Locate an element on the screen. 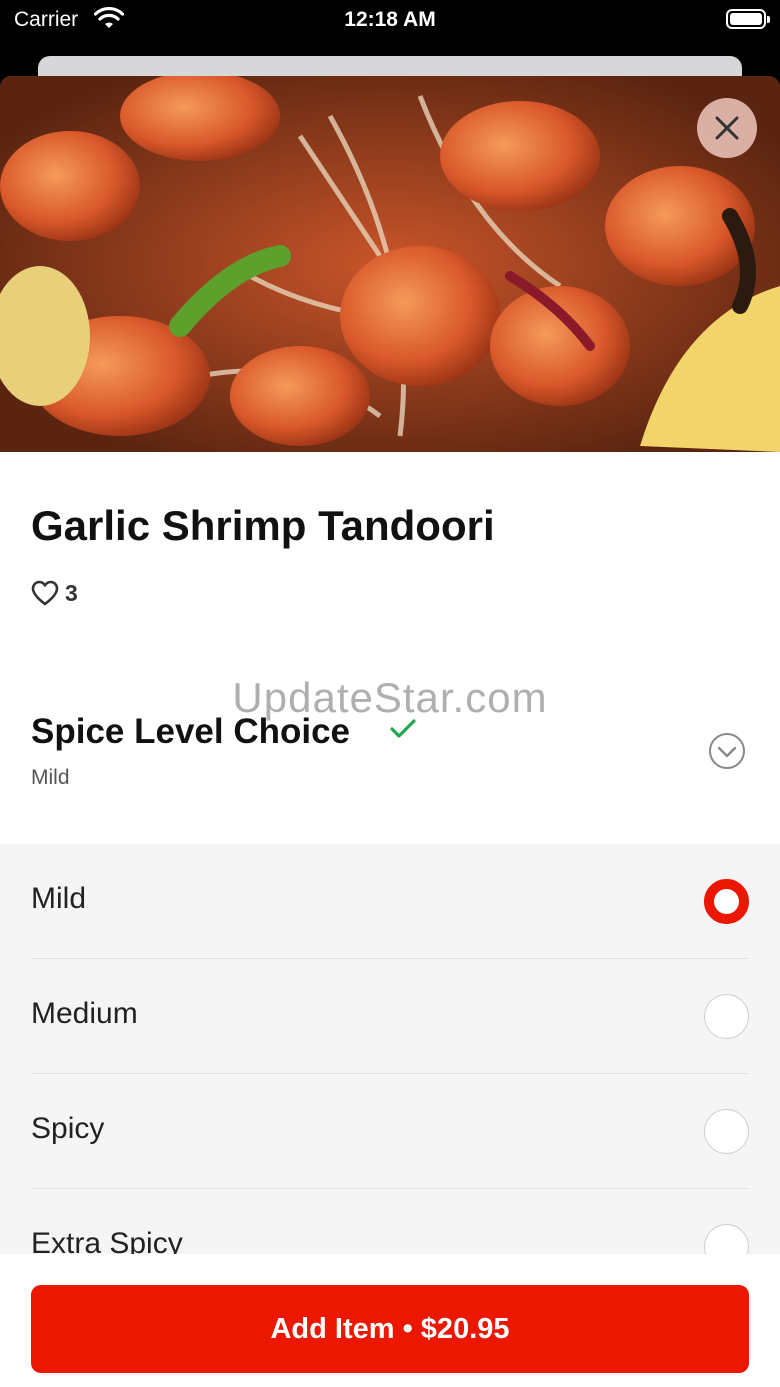  option-label: Medium is located at coordinates (84, 1013).